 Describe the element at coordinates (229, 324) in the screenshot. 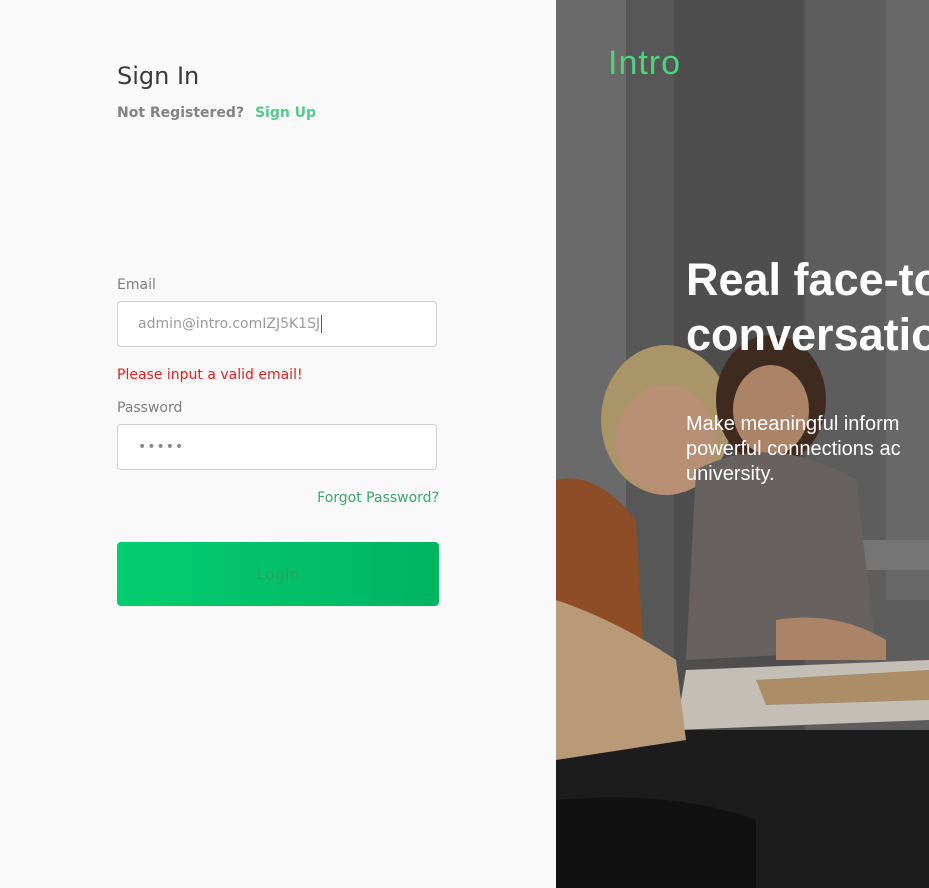

I see `email-value: admin@intro.comIZJ5K1SJ` at that location.